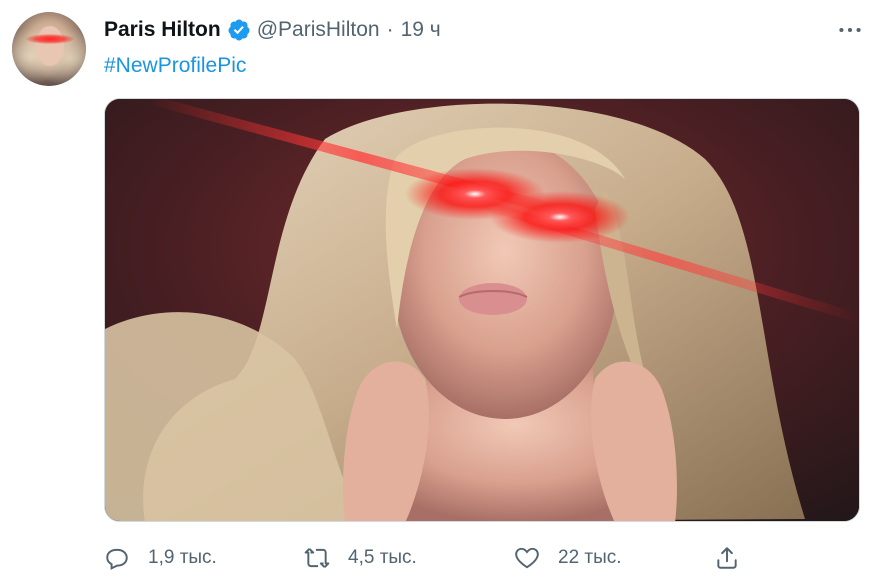  I want to click on heart-icon, so click(527, 558).